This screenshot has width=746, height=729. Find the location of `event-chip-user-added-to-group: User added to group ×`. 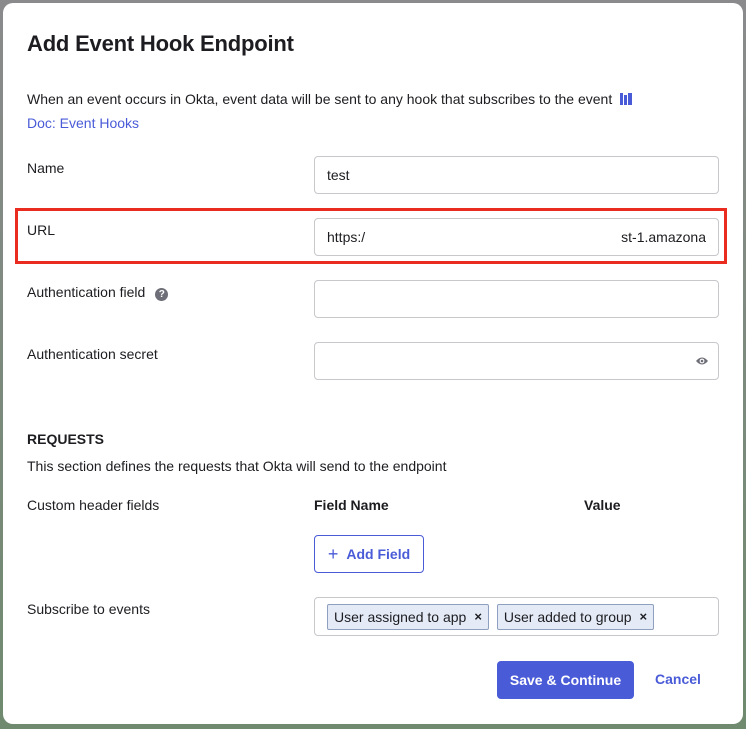

event-chip-user-added-to-group: User added to group × is located at coordinates (575, 616).